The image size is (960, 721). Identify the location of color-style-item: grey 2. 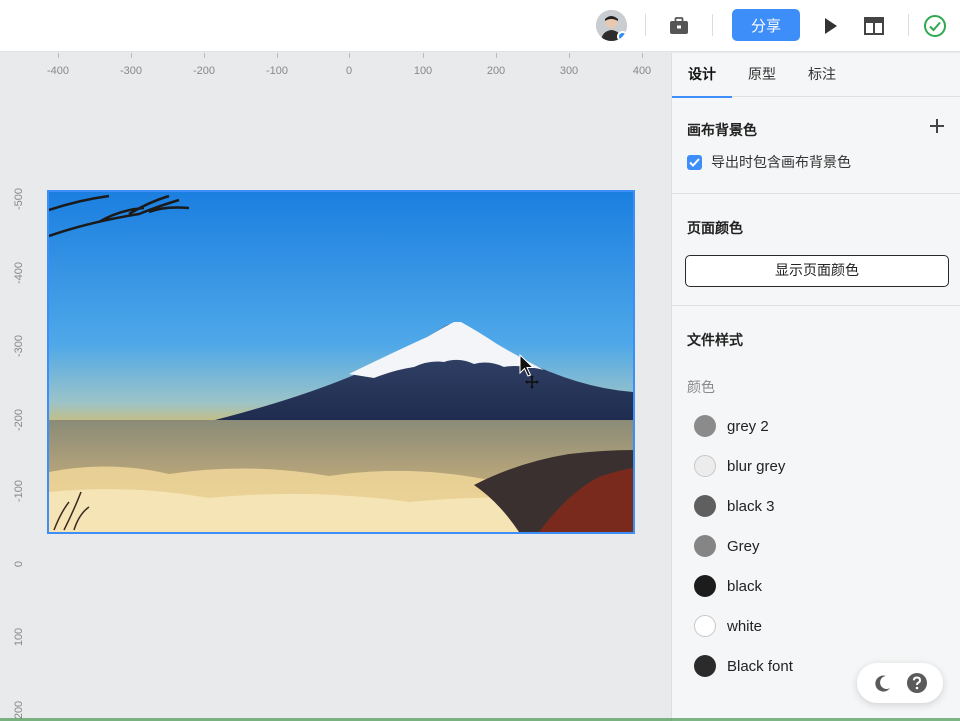
(816, 426).